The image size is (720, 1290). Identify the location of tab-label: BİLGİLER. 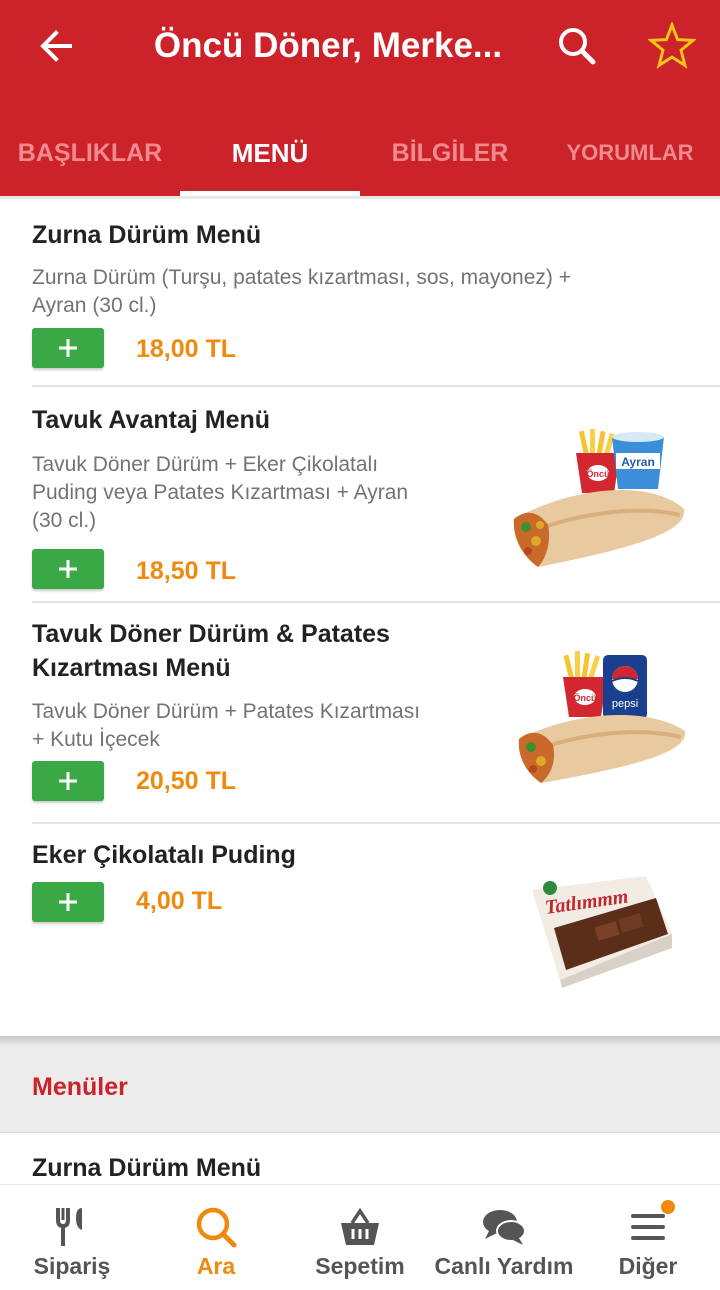
(450, 152).